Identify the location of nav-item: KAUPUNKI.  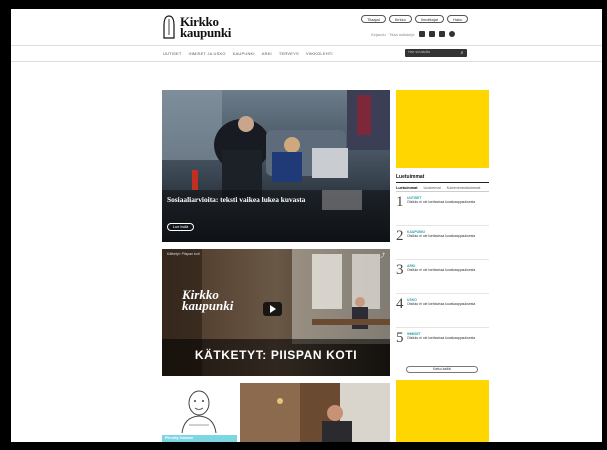
(244, 53).